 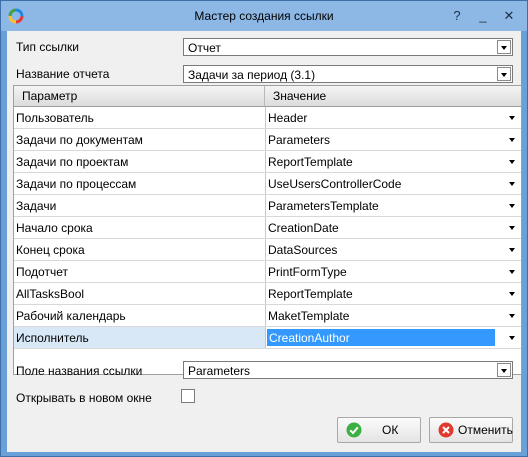 What do you see at coordinates (393, 227) in the screenshot?
I see `value-cell: CreationDate` at bounding box center [393, 227].